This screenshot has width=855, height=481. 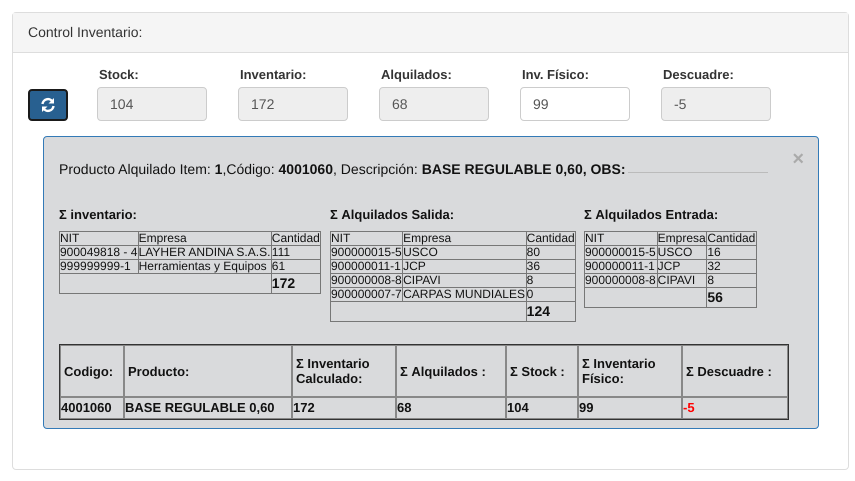 I want to click on column-header: Σ Descuadre :, so click(x=735, y=371).